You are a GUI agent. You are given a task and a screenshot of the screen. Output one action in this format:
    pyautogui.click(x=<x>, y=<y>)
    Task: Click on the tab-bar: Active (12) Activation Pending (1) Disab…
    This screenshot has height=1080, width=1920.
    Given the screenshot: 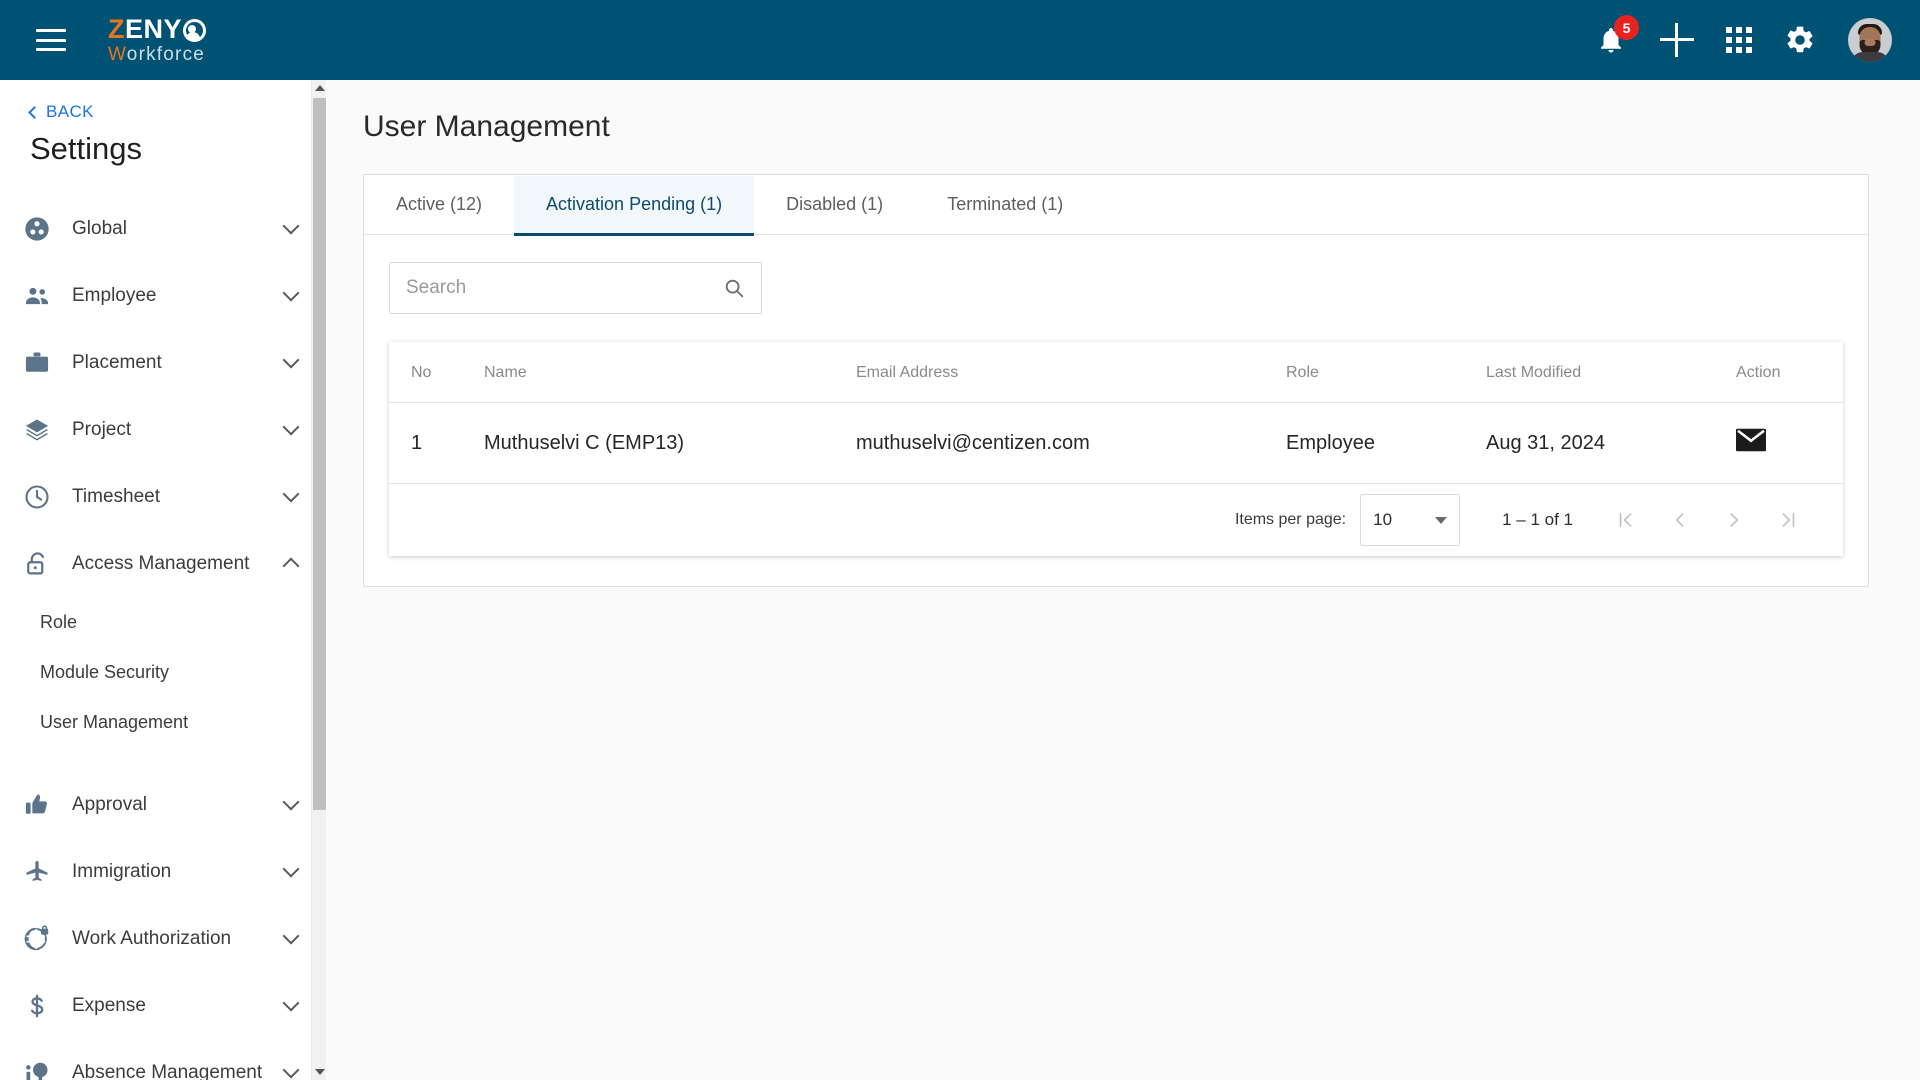 What is the action you would take?
    pyautogui.click(x=1116, y=205)
    